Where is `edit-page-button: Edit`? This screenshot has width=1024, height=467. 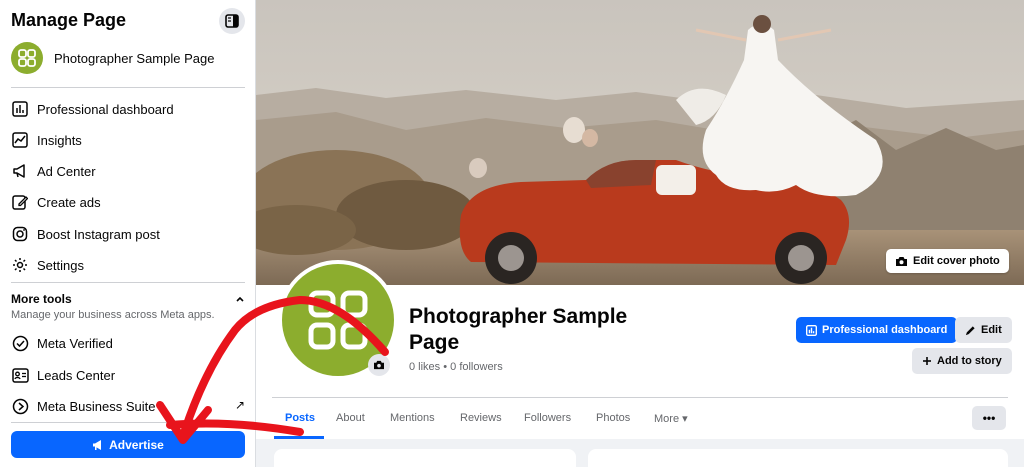 edit-page-button: Edit is located at coordinates (983, 330).